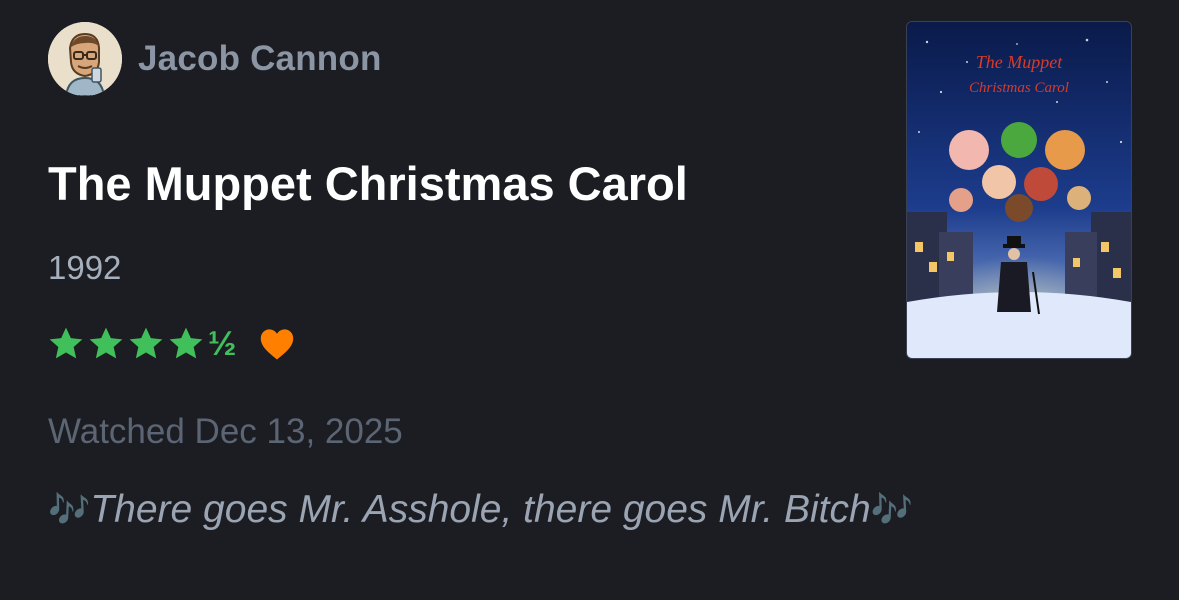 This screenshot has height=600, width=1179. What do you see at coordinates (84, 268) in the screenshot?
I see `film-year: 1992` at bounding box center [84, 268].